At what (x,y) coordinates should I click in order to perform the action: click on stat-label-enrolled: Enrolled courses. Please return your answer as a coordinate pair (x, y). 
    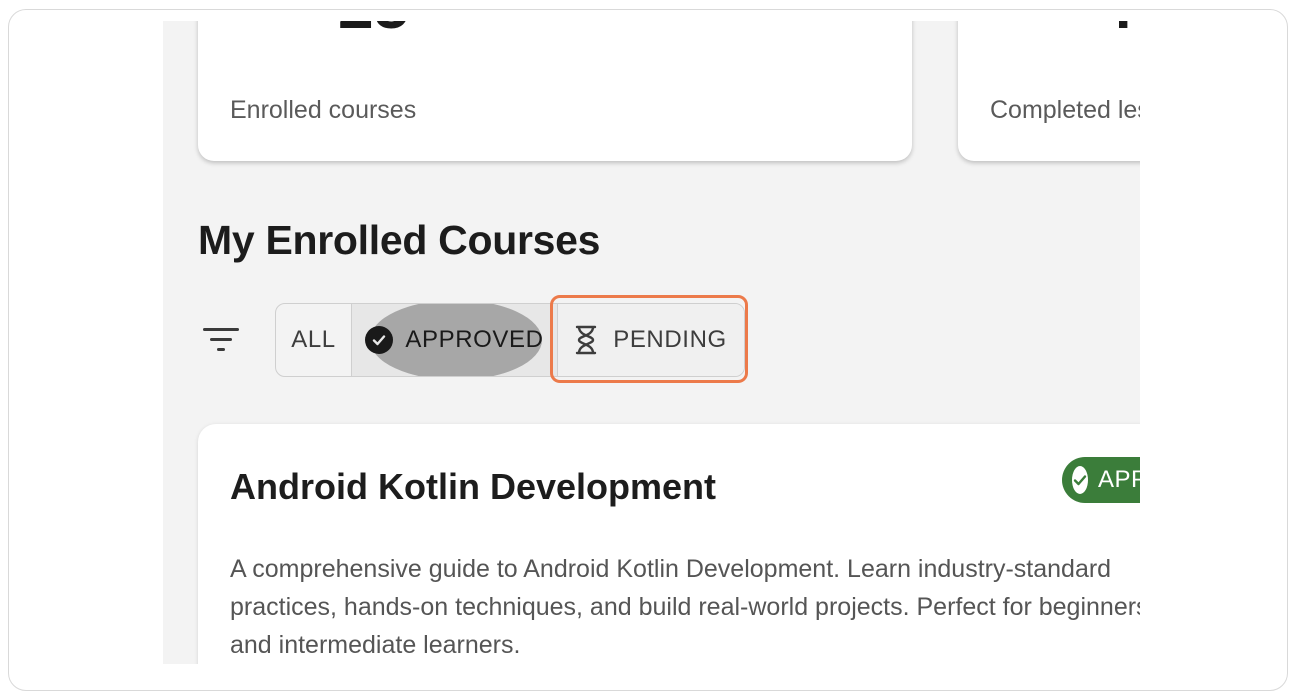
    Looking at the image, I should click on (323, 110).